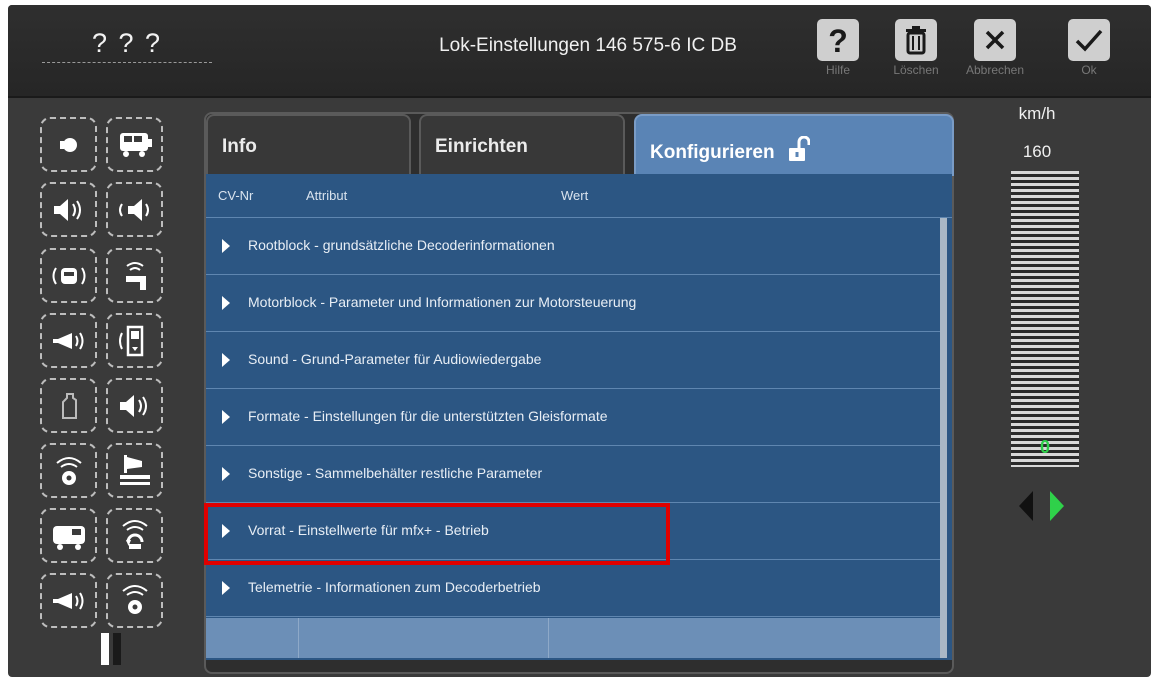  Describe the element at coordinates (837, 70) in the screenshot. I see `help-label: Hilfe` at that location.